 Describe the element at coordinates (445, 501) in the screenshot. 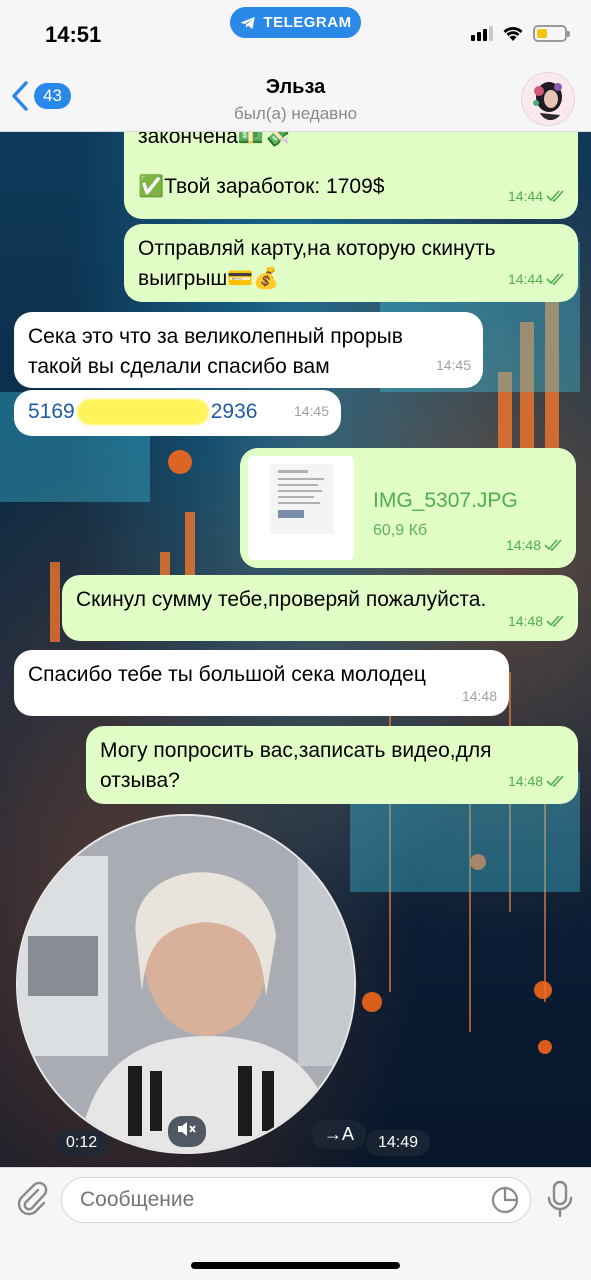

I see `file-name: IMG_5307.JPG` at that location.